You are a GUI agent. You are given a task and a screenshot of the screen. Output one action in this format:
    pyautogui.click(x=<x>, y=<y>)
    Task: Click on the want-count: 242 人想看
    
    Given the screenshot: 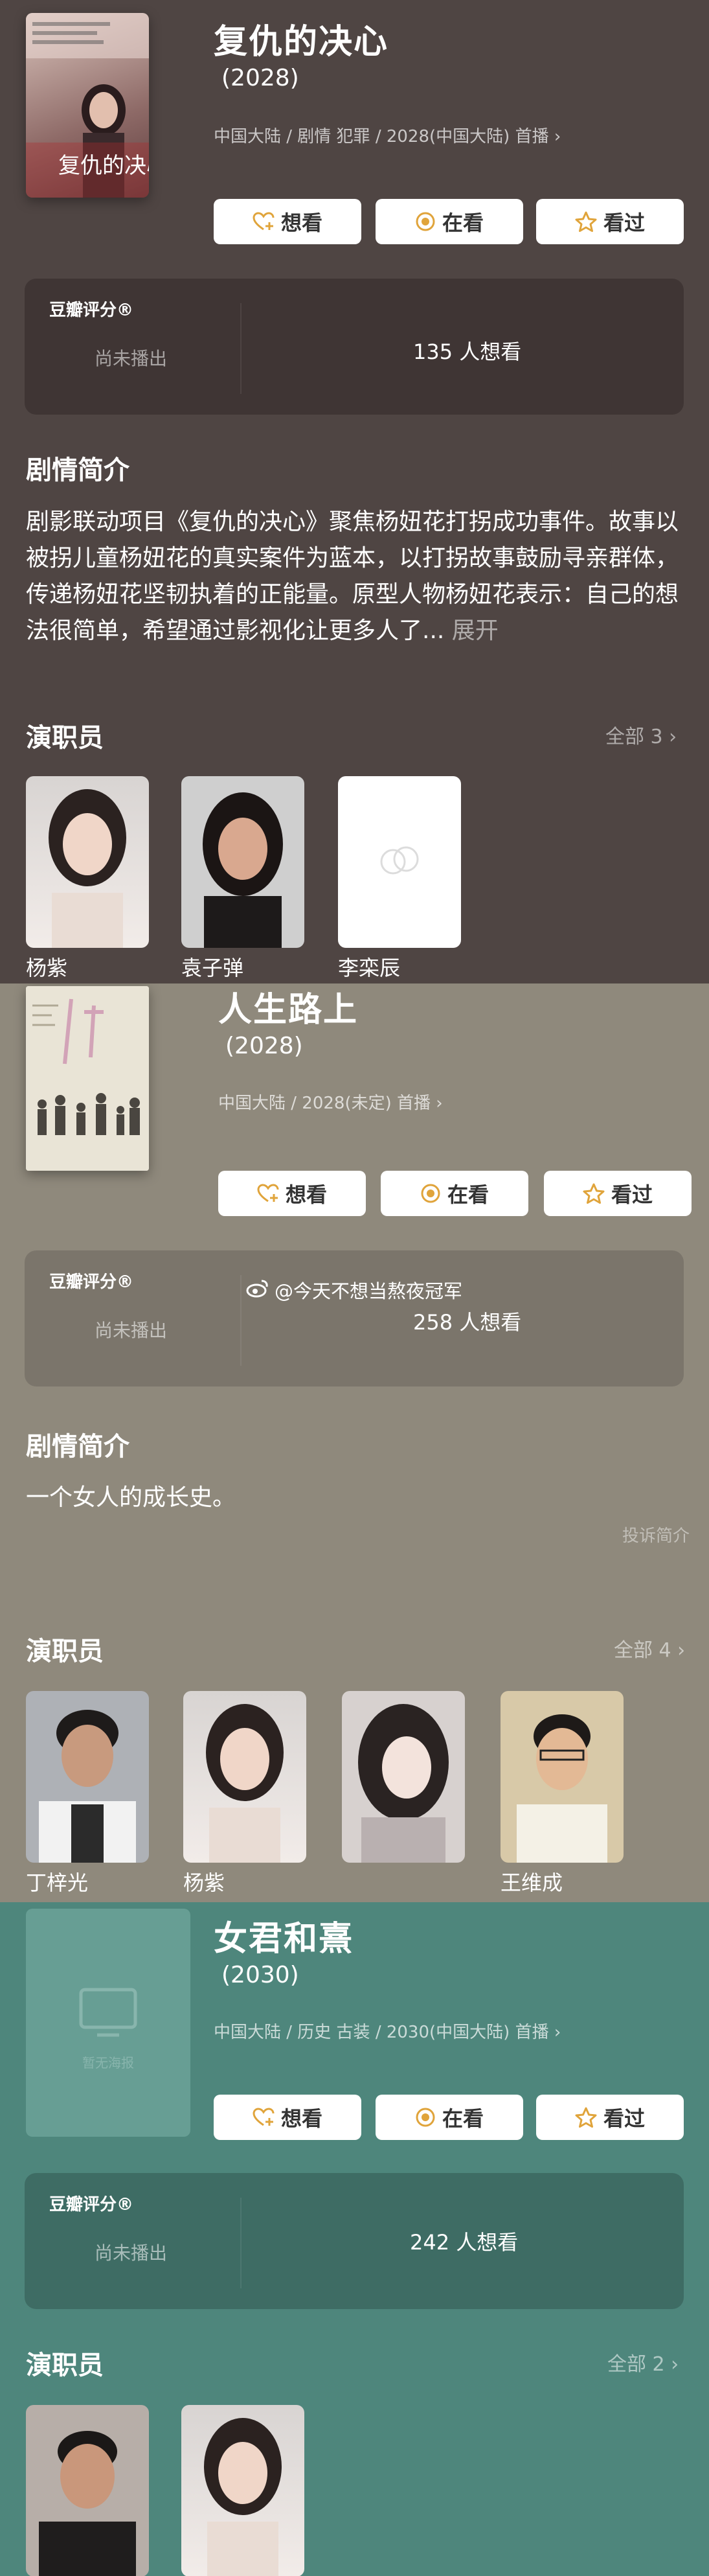 What is the action you would take?
    pyautogui.click(x=464, y=2242)
    